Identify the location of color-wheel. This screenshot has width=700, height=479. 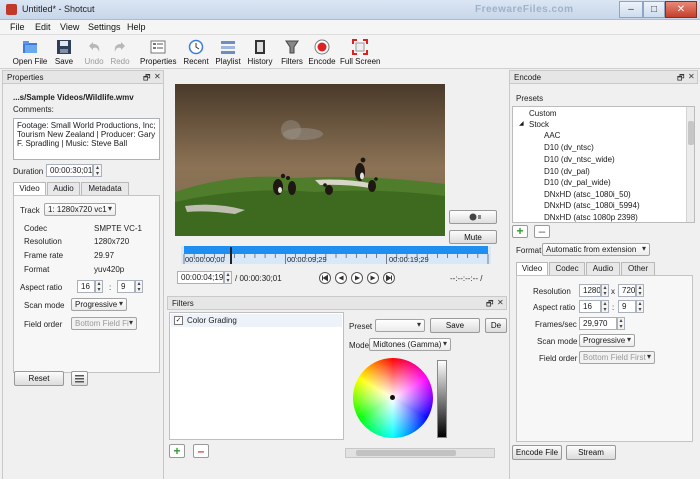
(393, 398).